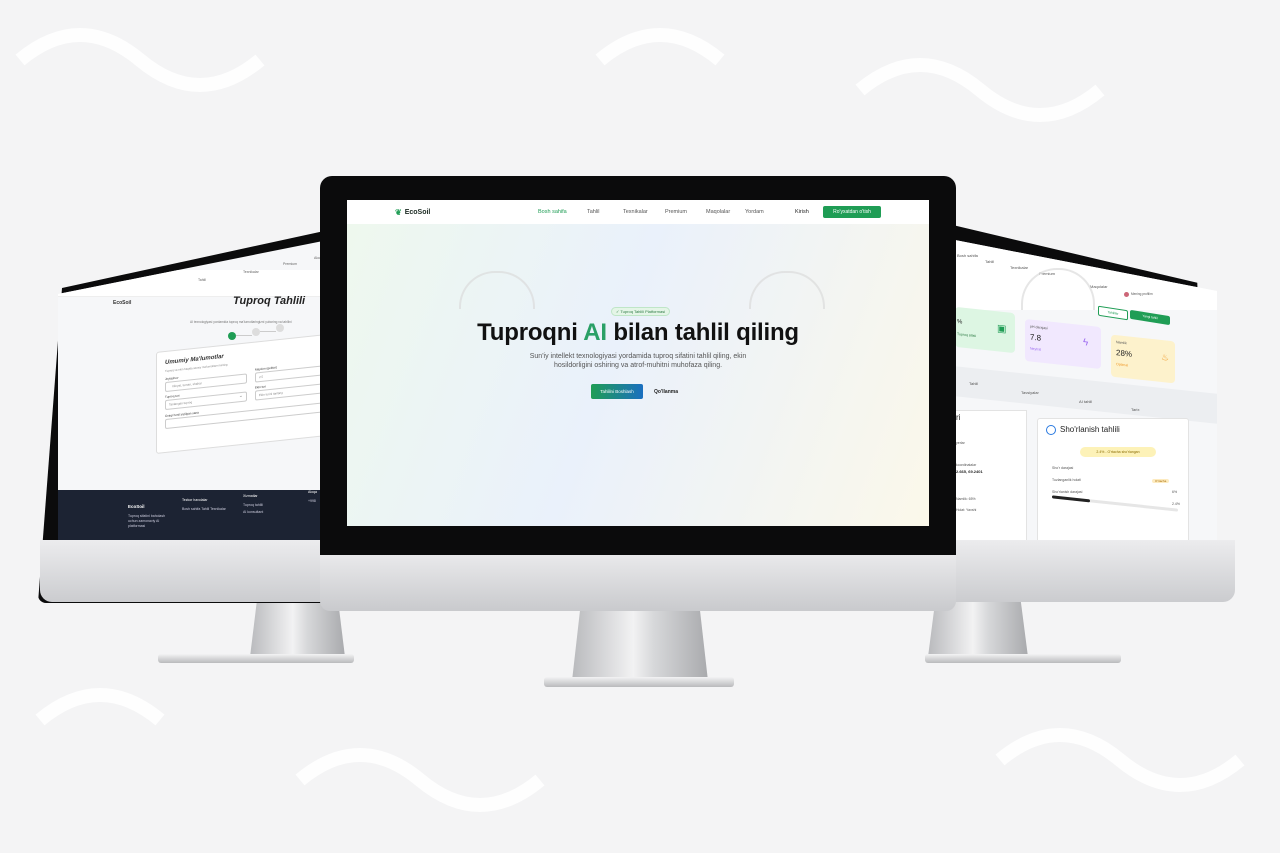 This screenshot has width=1280, height=853. Describe the element at coordinates (702, 332) in the screenshot. I see `hero-title-part: bilan tahlil qiling` at that location.